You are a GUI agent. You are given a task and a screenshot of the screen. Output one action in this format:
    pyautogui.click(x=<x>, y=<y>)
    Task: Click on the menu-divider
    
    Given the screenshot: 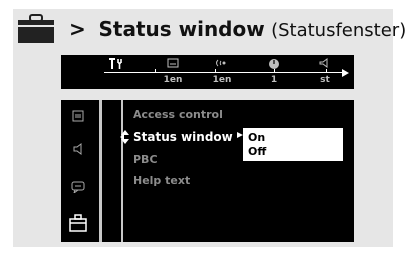 What is the action you would take?
    pyautogui.click(x=122, y=171)
    